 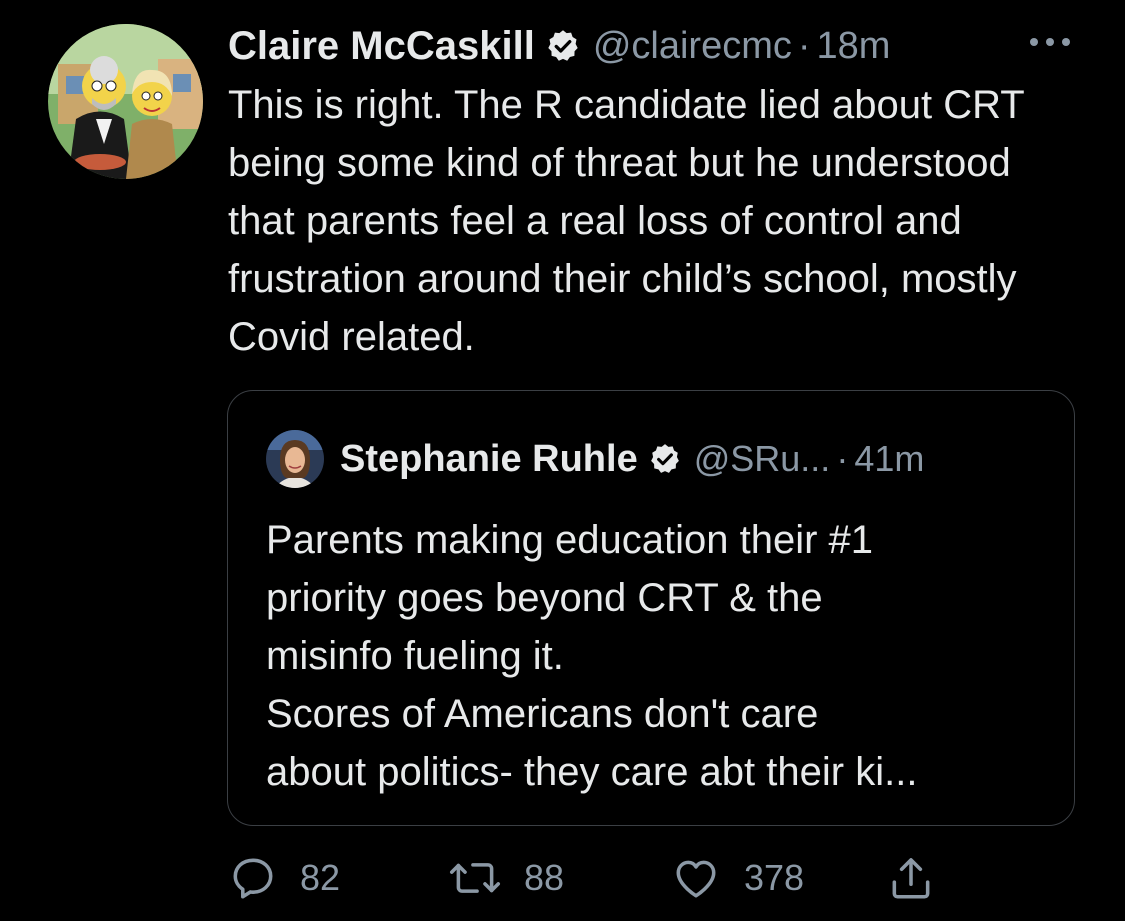 What do you see at coordinates (381, 46) in the screenshot?
I see `author-name: Claire McCaskill` at bounding box center [381, 46].